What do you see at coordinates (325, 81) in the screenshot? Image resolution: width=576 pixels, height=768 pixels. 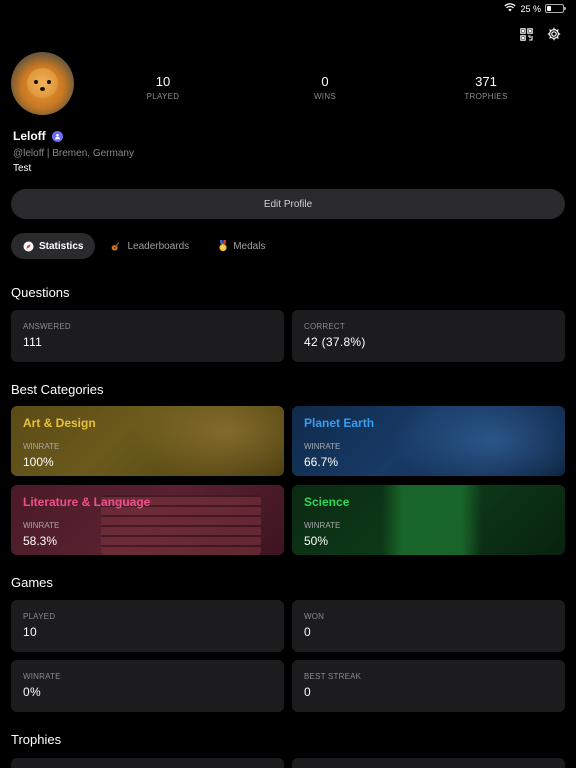 I see `stat-wins-value: 0` at bounding box center [325, 81].